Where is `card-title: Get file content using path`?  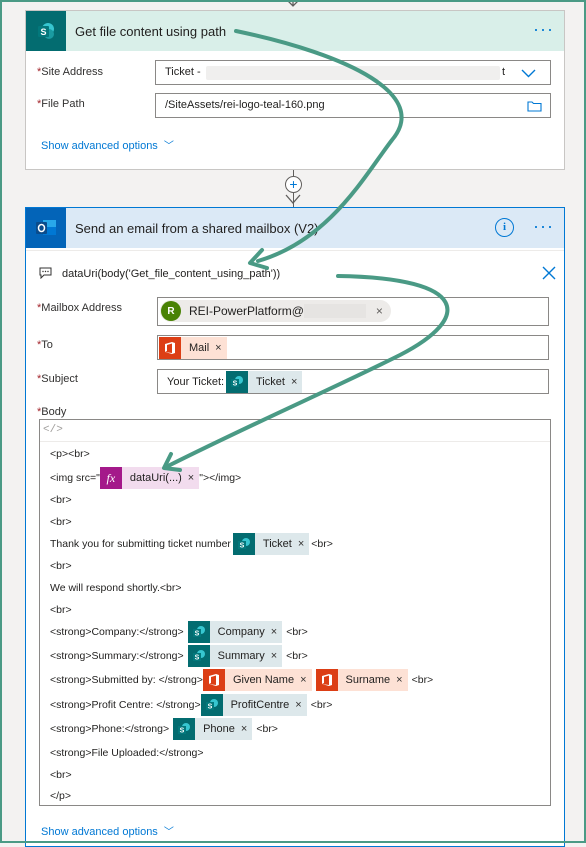 card-title: Get file content using path is located at coordinates (151, 31).